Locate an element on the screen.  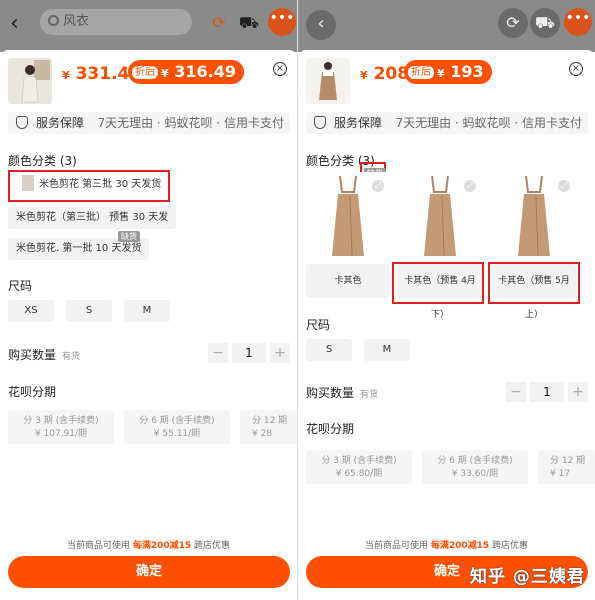
installment-amount: ¥ 65.80/期 is located at coordinates (359, 474).